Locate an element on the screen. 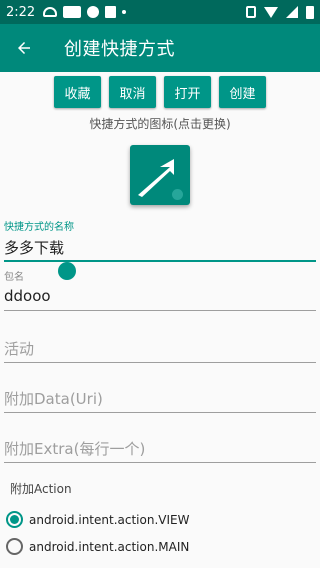 Image resolution: width=320 pixels, height=568 pixels. signal-icon is located at coordinates (292, 12).